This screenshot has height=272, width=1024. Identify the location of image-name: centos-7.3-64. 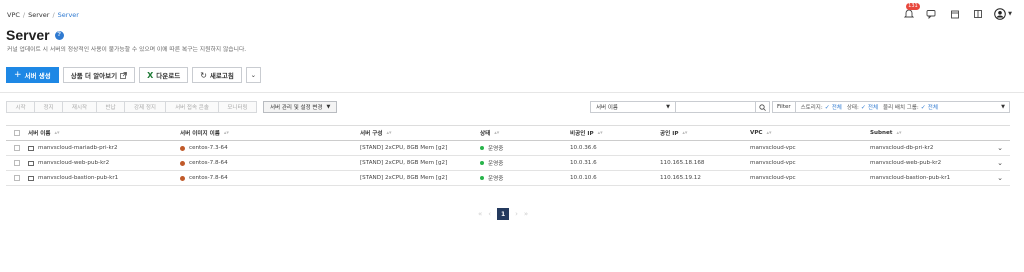
(208, 148).